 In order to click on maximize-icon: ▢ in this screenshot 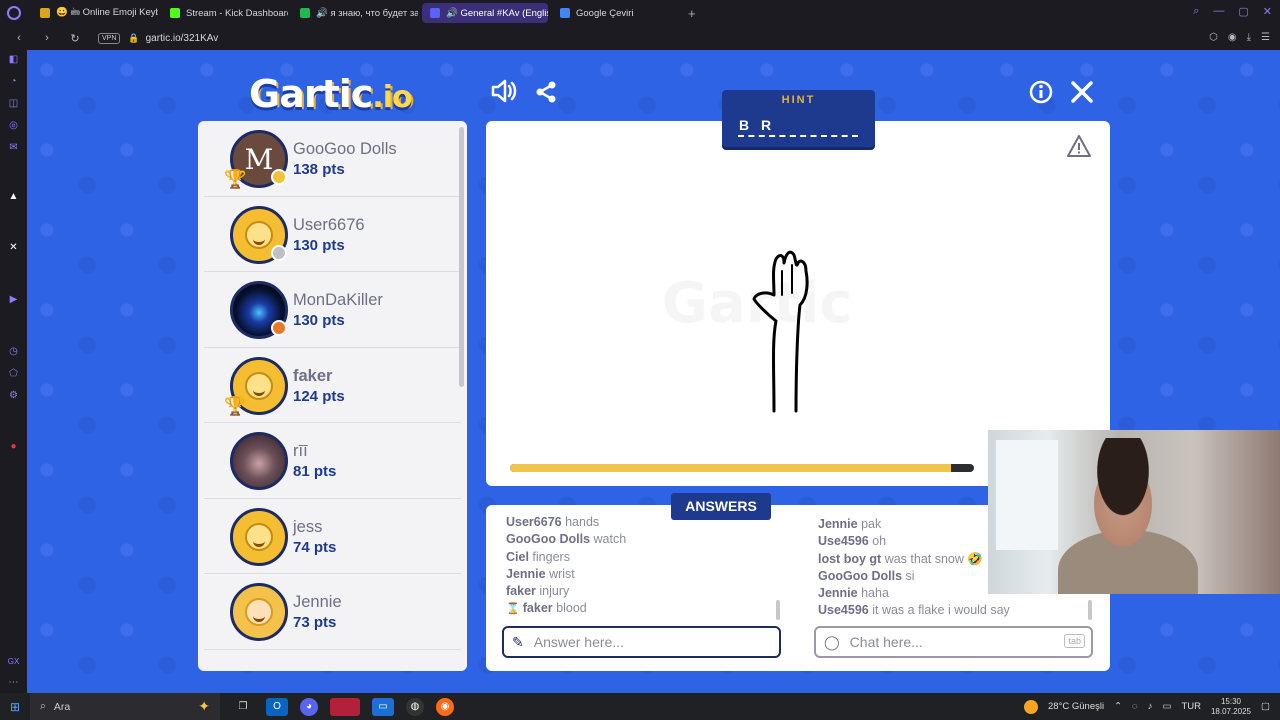, I will do `click(1243, 11)`.